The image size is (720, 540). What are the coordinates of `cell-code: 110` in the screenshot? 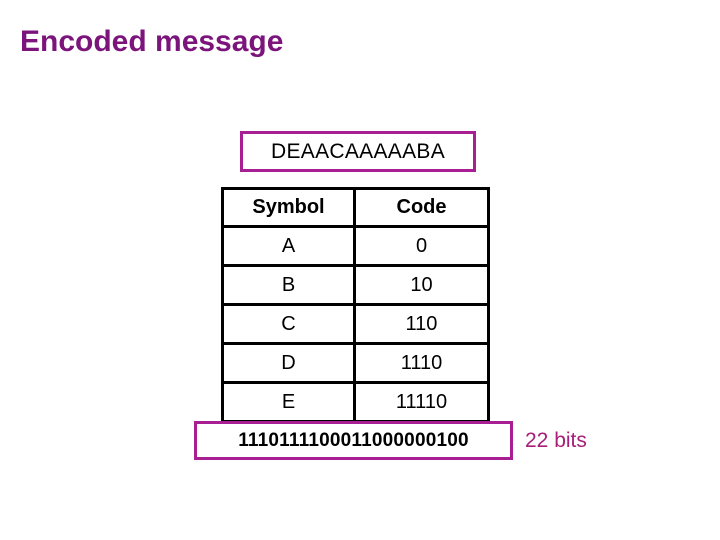 It's located at (421, 324).